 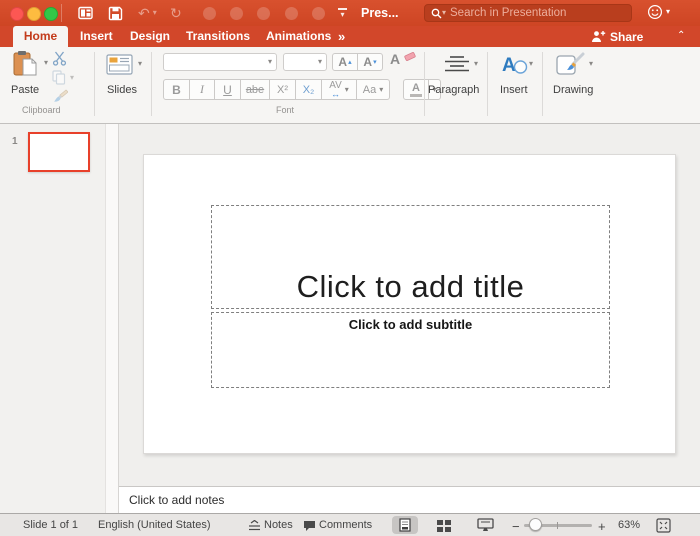 I want to click on new-presentation-button, so click(x=86, y=13).